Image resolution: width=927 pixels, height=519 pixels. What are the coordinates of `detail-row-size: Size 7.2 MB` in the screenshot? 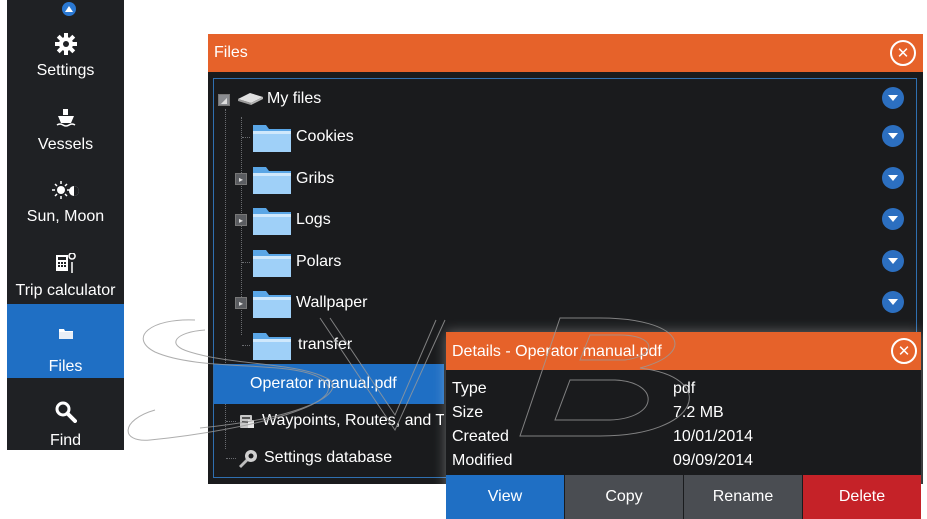 It's located at (683, 414).